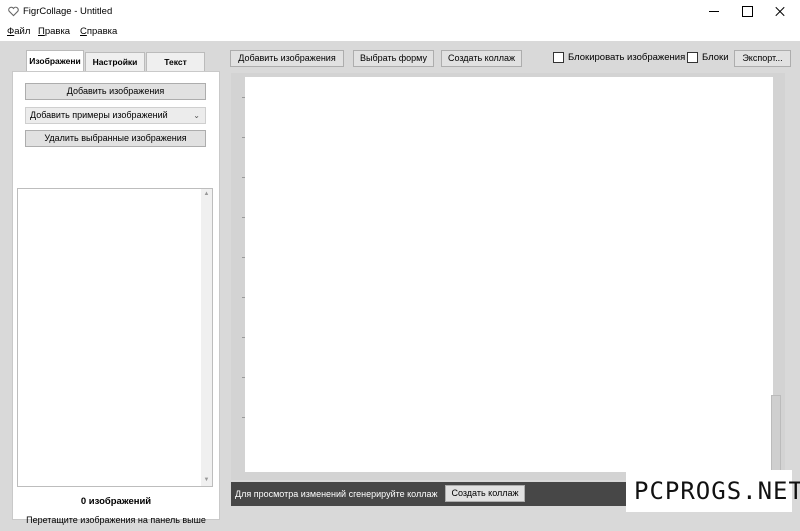  Describe the element at coordinates (175, 62) in the screenshot. I see `tab-text: Текст` at that location.